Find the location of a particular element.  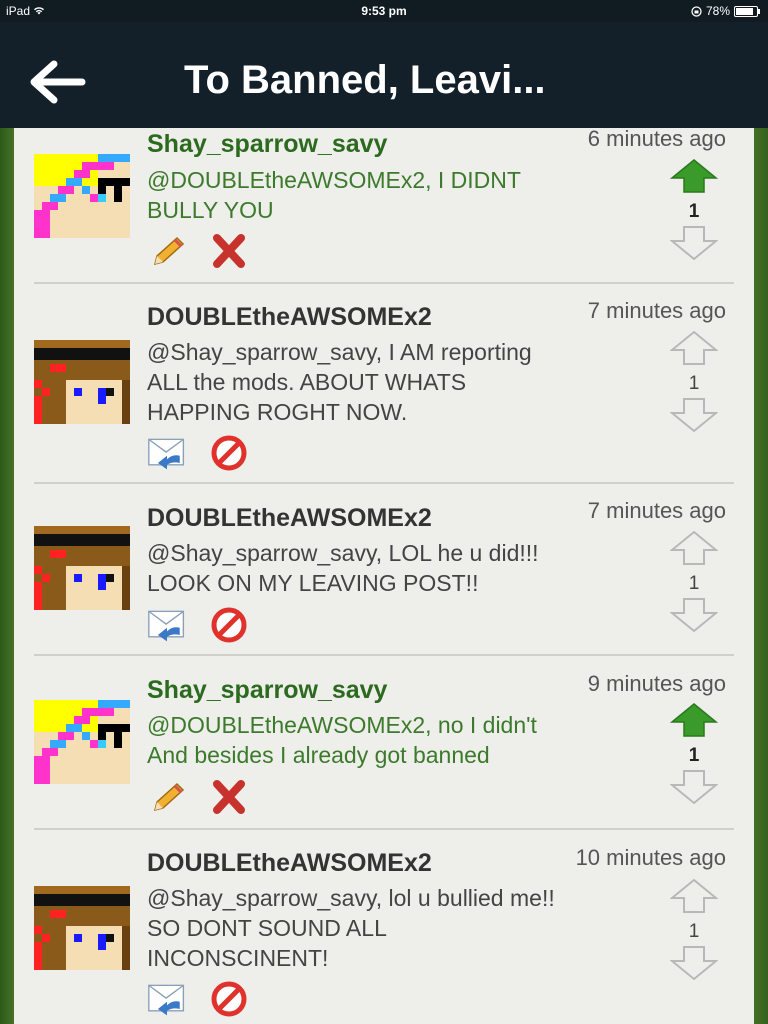

comment-line: And besides I already got banned is located at coordinates (318, 755).